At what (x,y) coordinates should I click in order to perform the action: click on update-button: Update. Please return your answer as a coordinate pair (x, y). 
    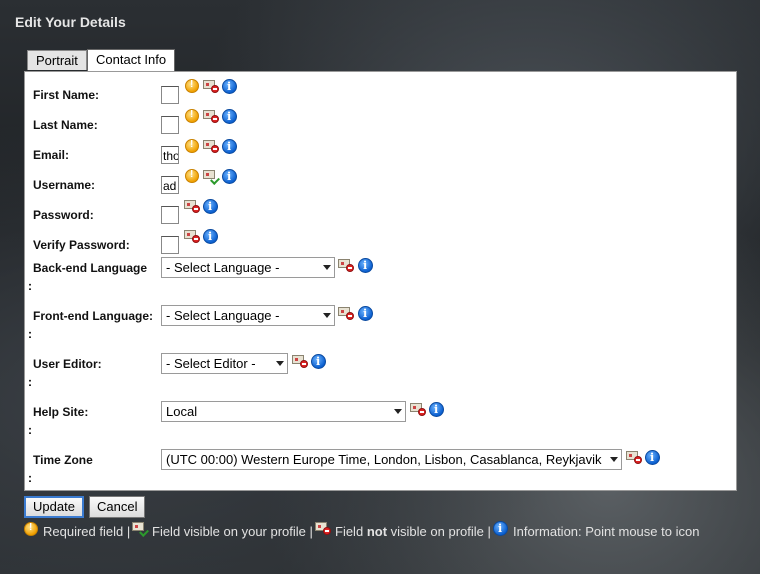
    Looking at the image, I should click on (54, 507).